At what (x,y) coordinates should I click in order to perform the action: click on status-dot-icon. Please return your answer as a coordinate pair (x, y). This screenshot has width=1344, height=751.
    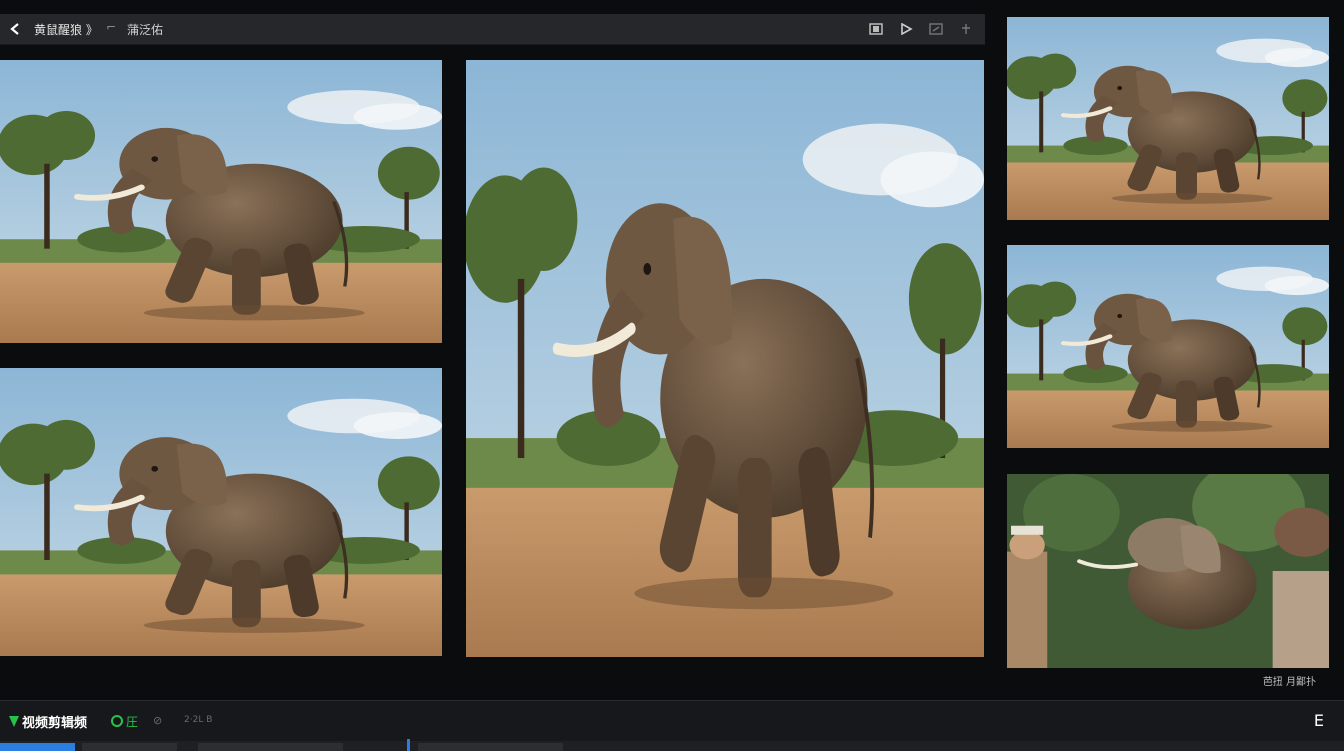
    Looking at the image, I should click on (117, 721).